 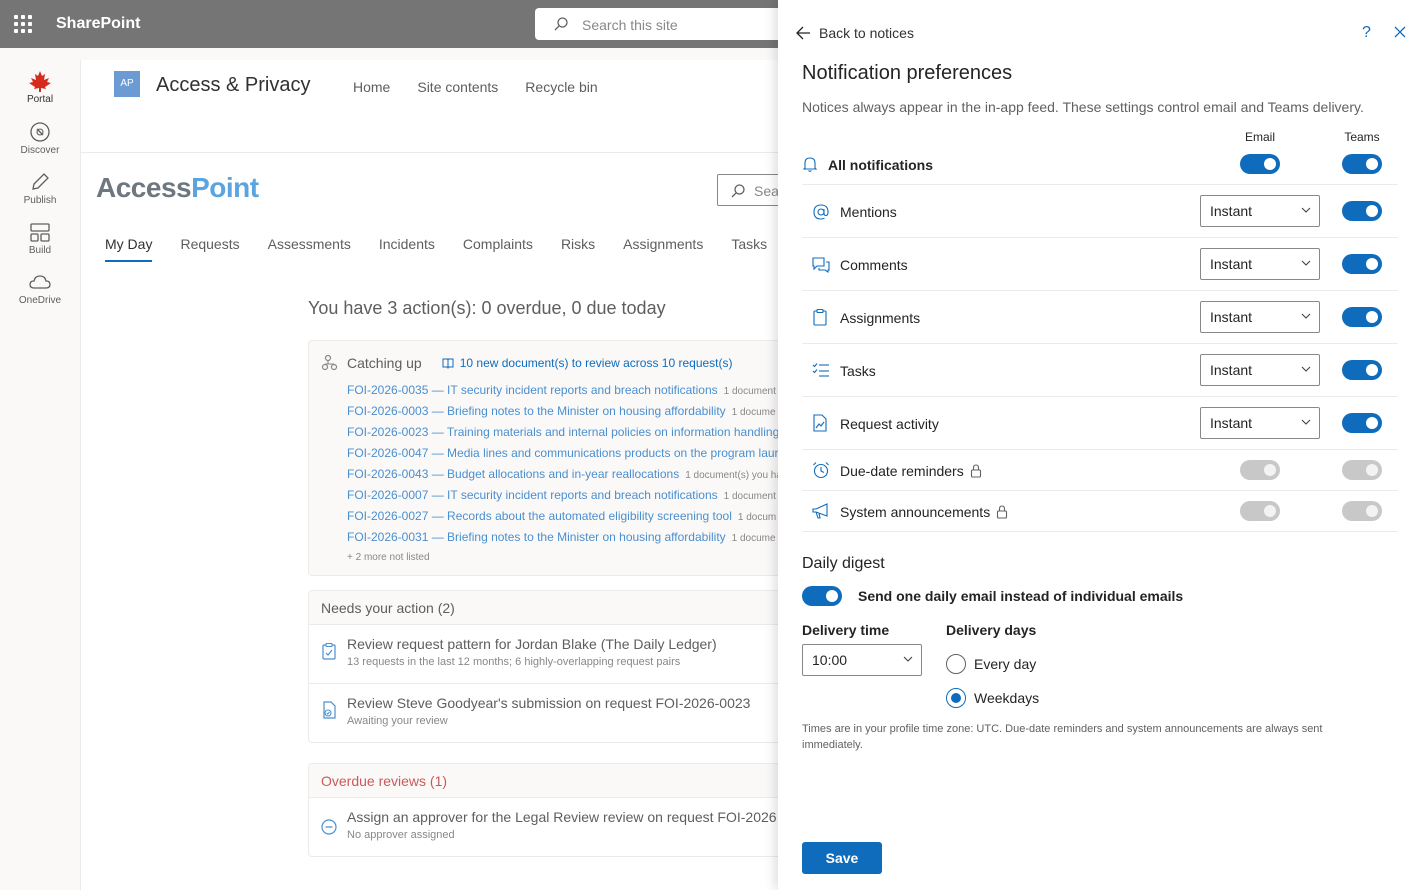 What do you see at coordinates (842, 858) in the screenshot?
I see `save-button: Save` at bounding box center [842, 858].